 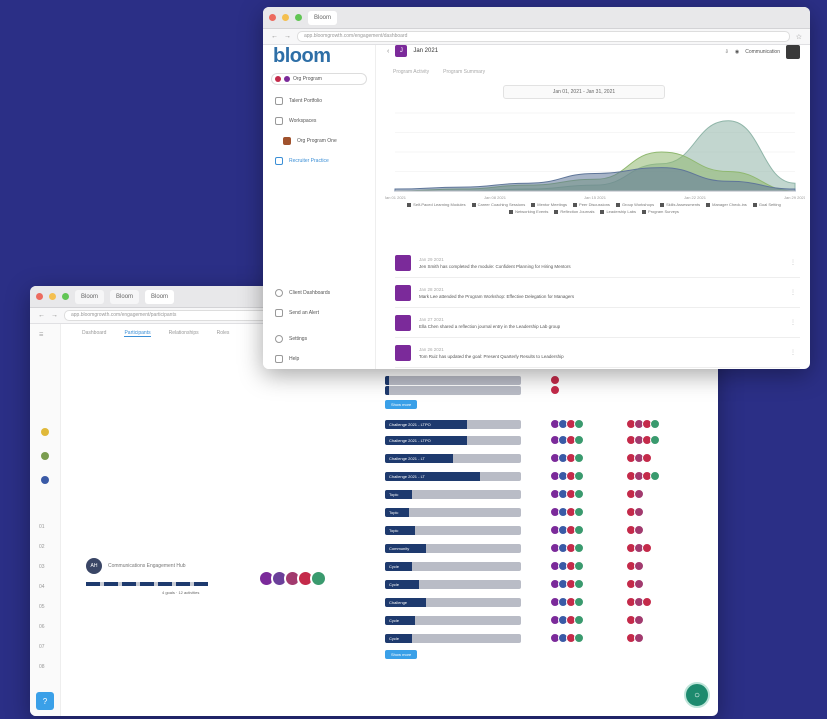 I want to click on chat-icon: ○, so click(x=697, y=695).